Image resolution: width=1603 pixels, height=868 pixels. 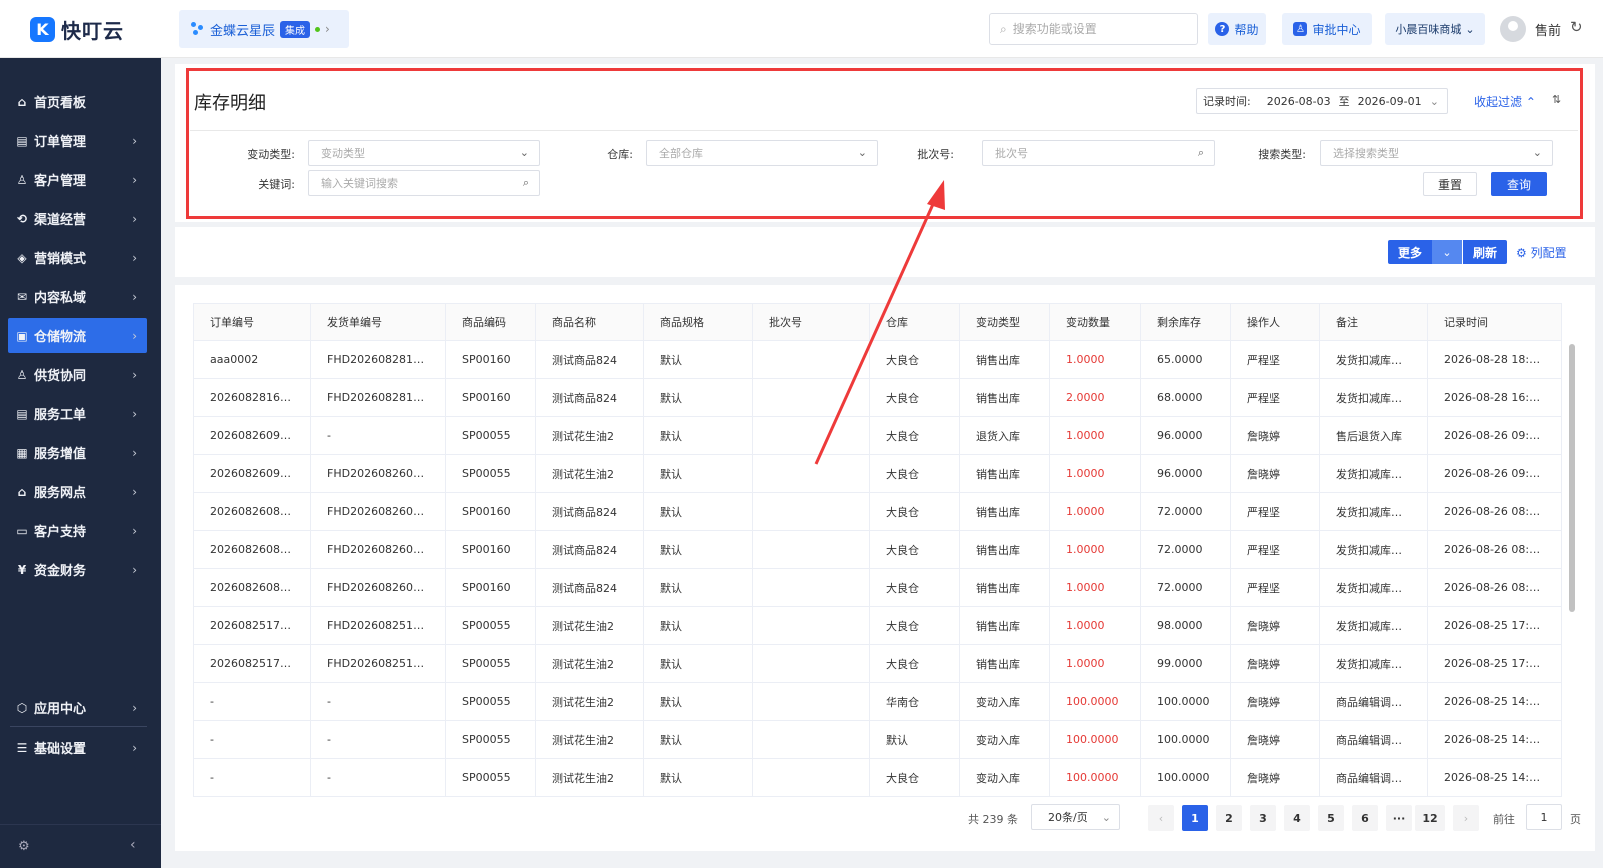 I want to click on search-icon: ⌕, so click(x=1003, y=28).